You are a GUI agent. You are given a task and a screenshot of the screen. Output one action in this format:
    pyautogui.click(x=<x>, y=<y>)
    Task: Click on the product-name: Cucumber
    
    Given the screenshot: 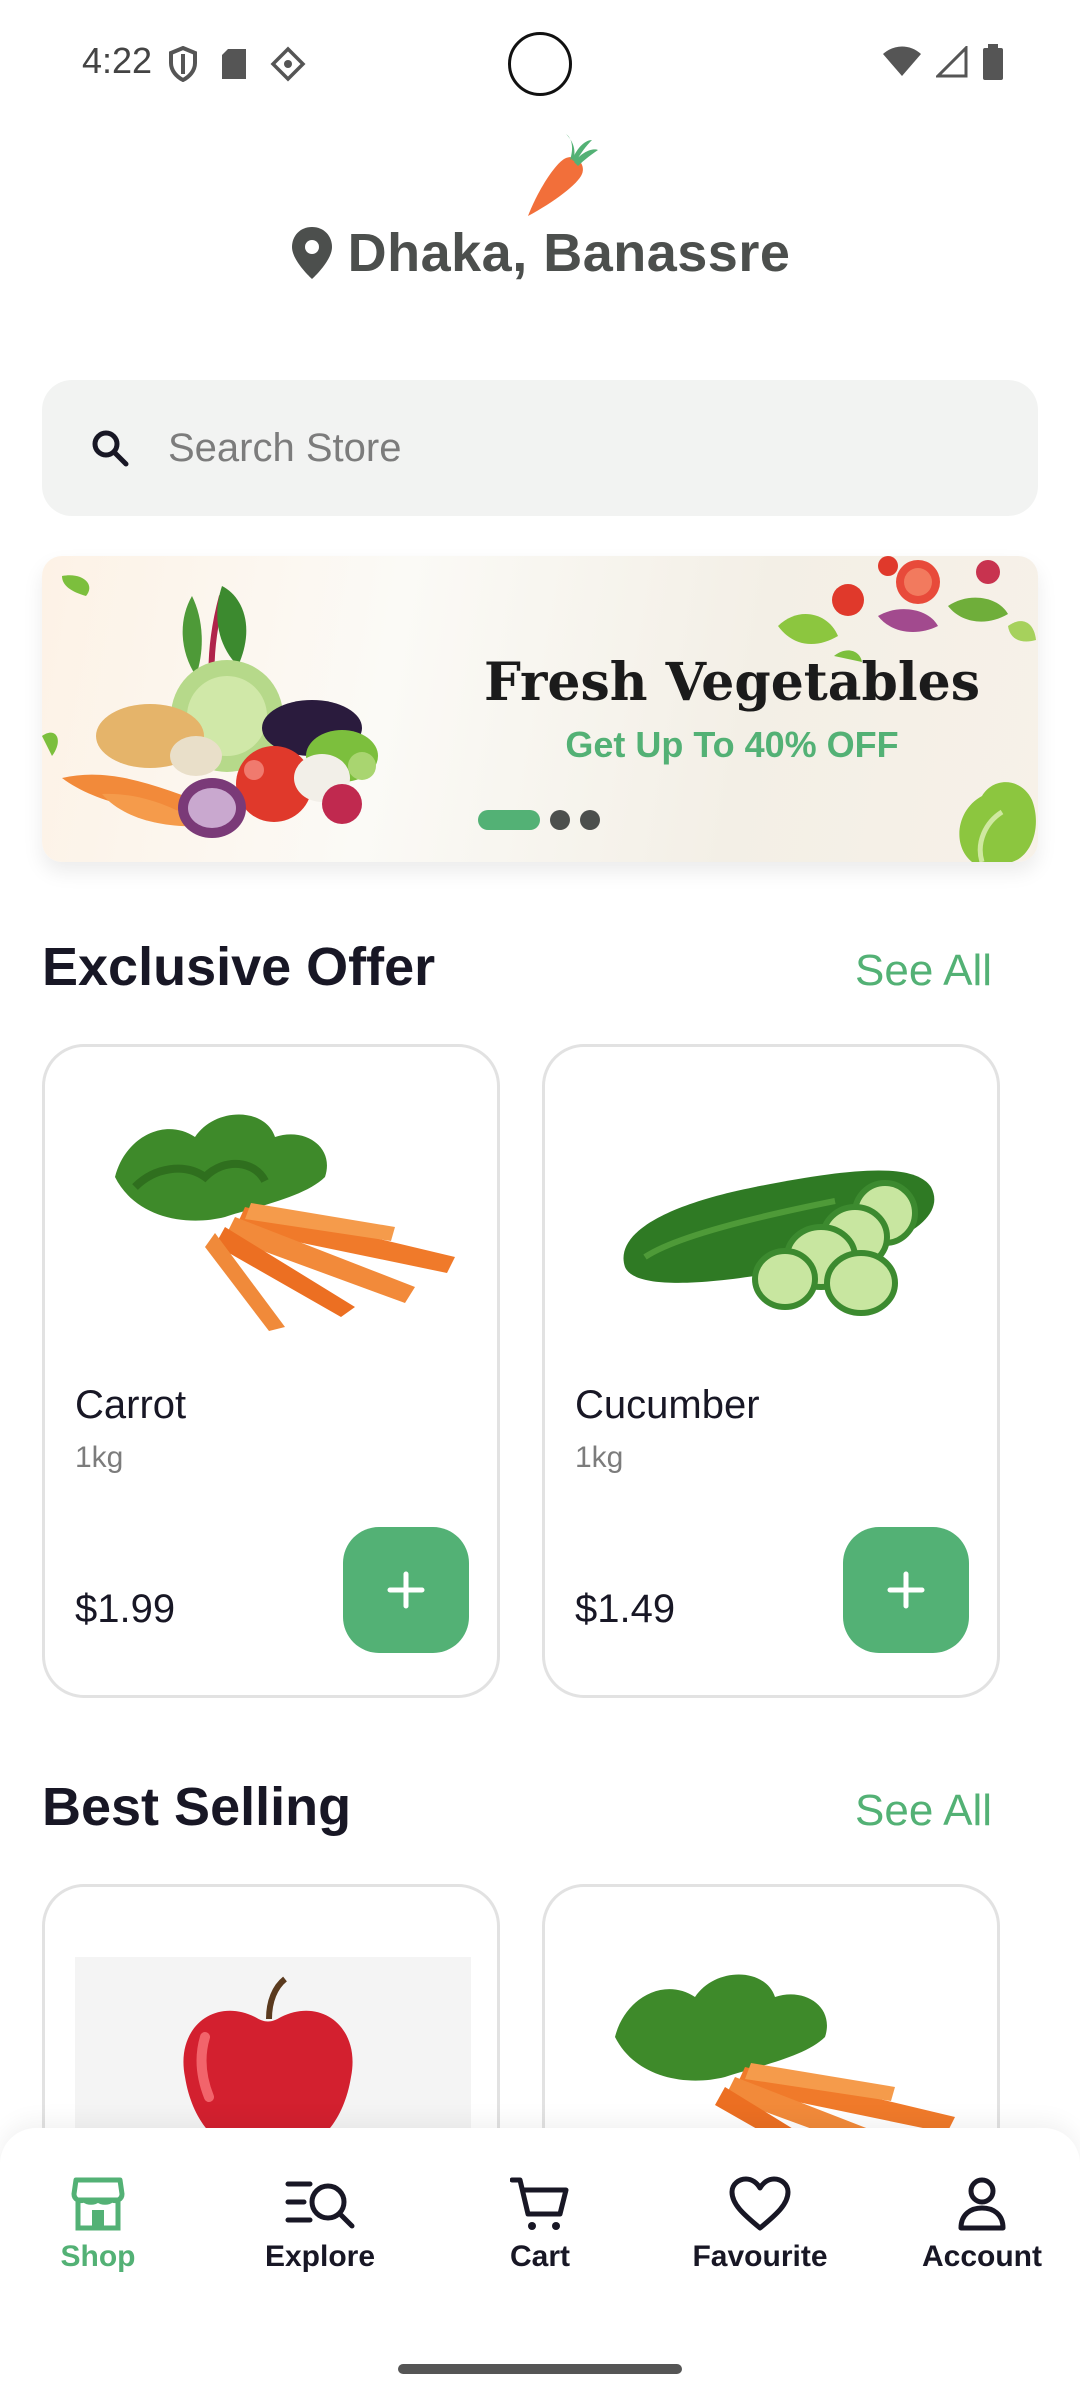 What is the action you would take?
    pyautogui.click(x=667, y=1405)
    